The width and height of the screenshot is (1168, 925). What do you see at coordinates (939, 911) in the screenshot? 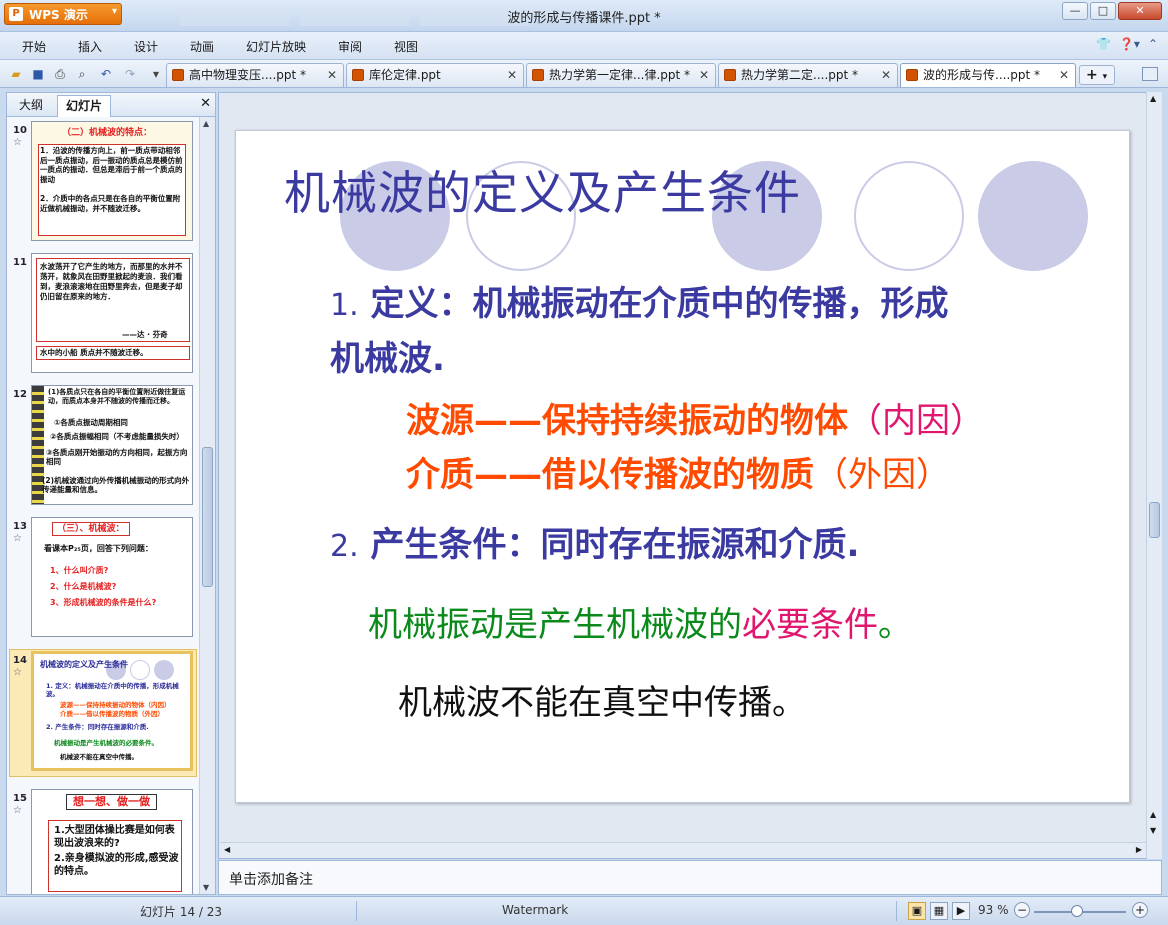
I see `slide-sorter-icon: ▦` at bounding box center [939, 911].